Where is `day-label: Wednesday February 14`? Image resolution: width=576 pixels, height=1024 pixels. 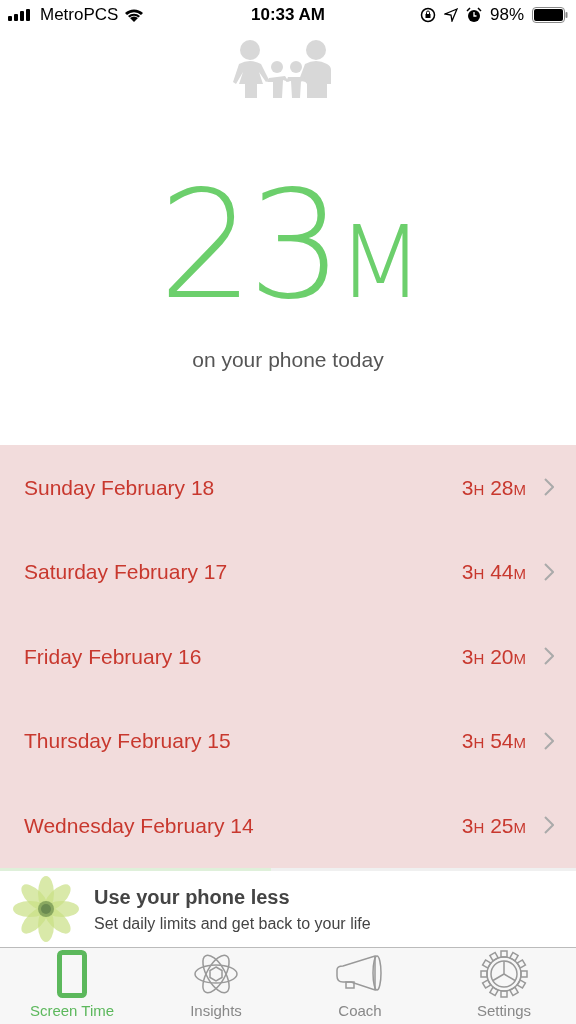
day-label: Wednesday February 14 is located at coordinates (139, 825).